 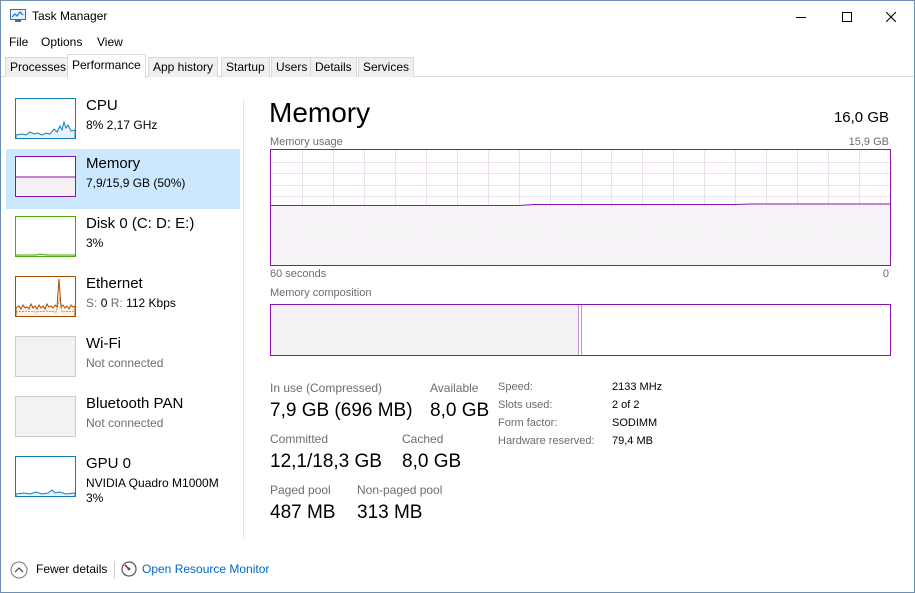 What do you see at coordinates (92, 303) in the screenshot?
I see `ethernet-send-prefix: S:` at bounding box center [92, 303].